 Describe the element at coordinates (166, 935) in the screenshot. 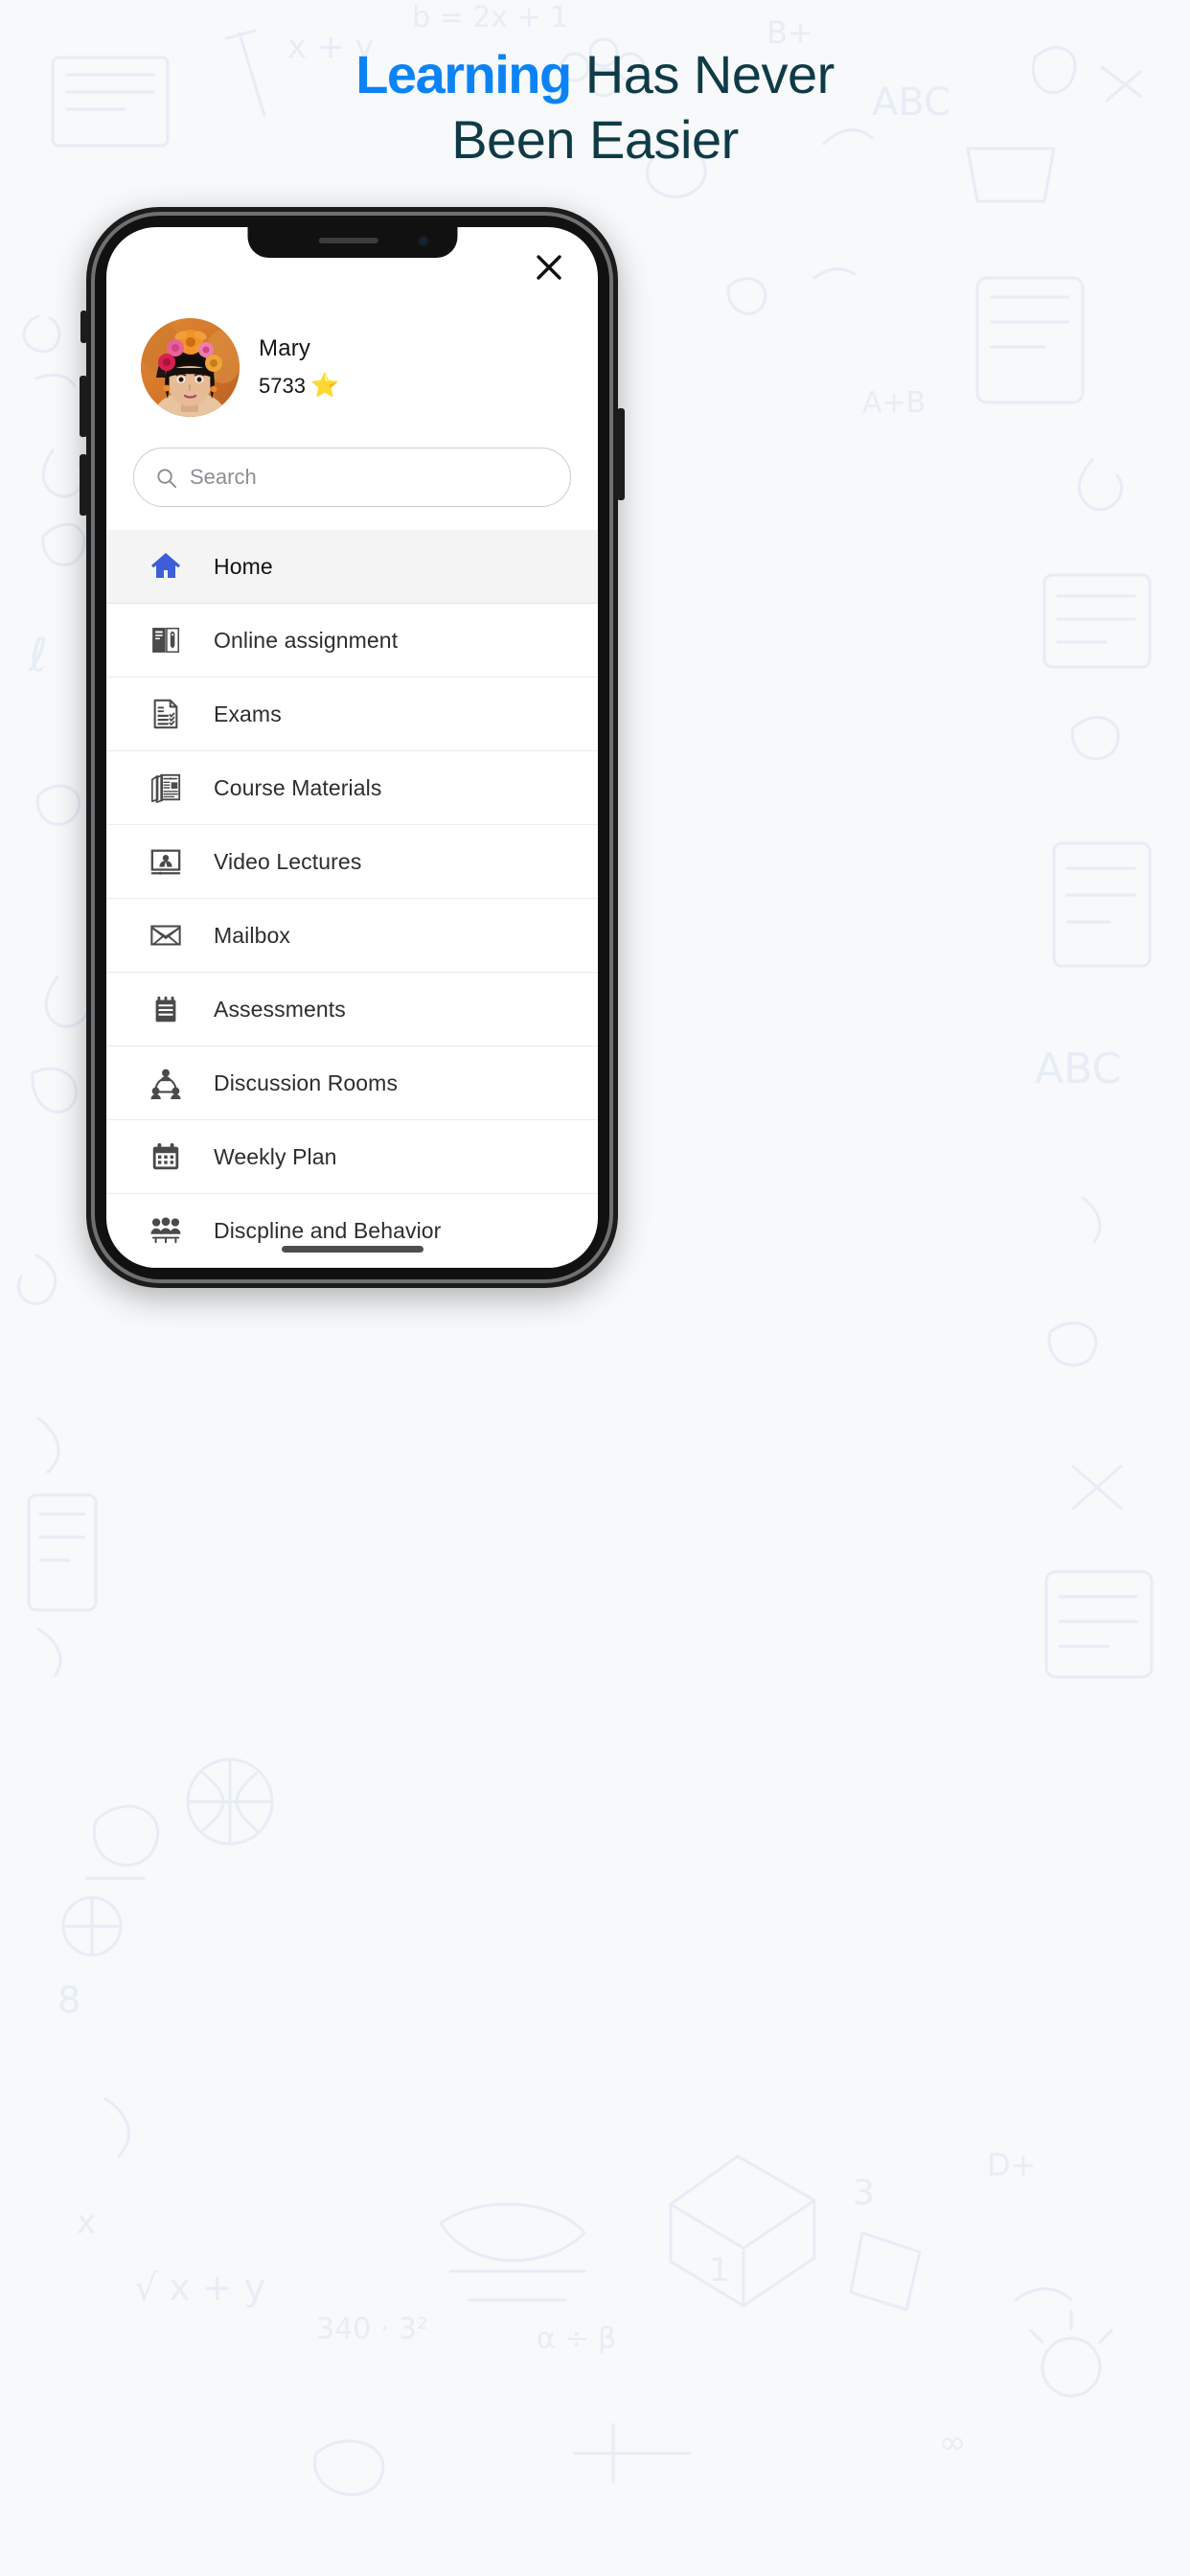

I see `envelope-icon` at that location.